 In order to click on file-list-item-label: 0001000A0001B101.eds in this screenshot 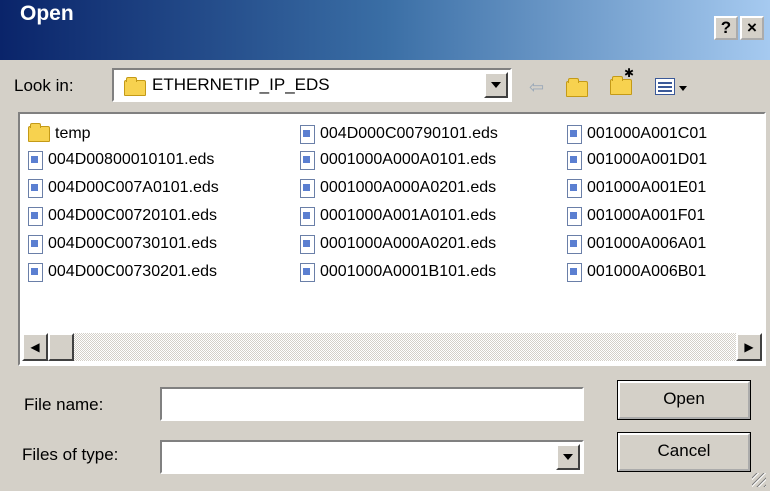, I will do `click(408, 271)`.